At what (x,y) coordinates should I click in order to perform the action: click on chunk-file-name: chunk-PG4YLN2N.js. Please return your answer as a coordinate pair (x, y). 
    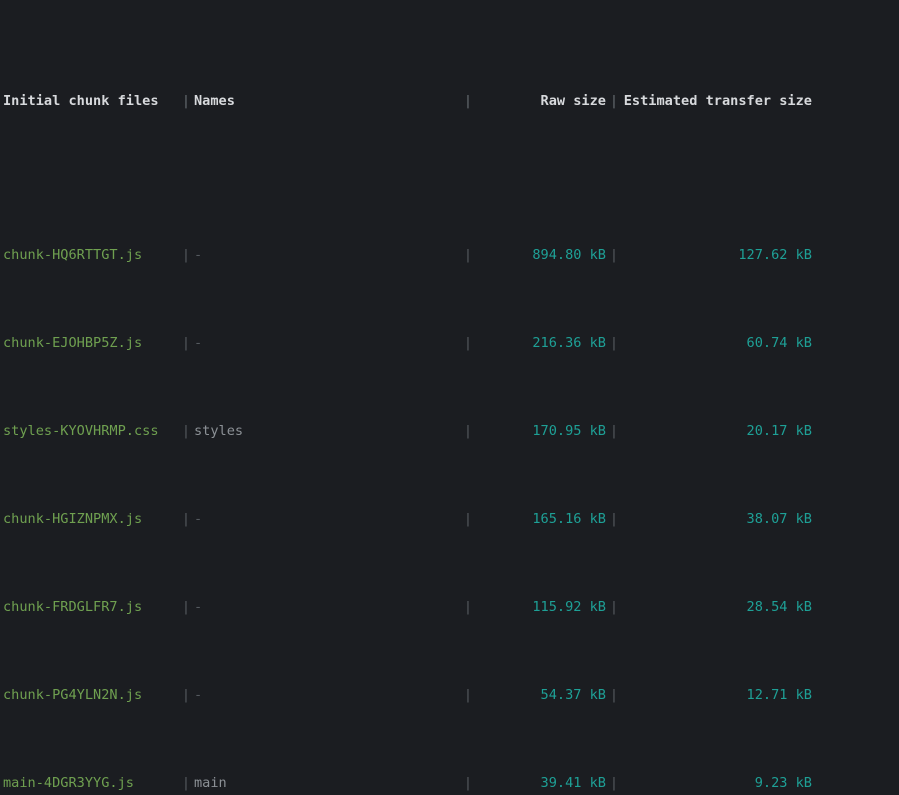
    Looking at the image, I should click on (73, 695).